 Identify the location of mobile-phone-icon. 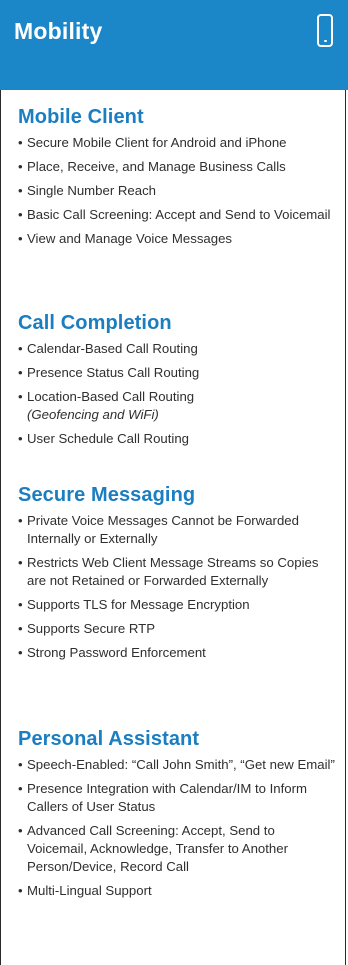
(325, 30).